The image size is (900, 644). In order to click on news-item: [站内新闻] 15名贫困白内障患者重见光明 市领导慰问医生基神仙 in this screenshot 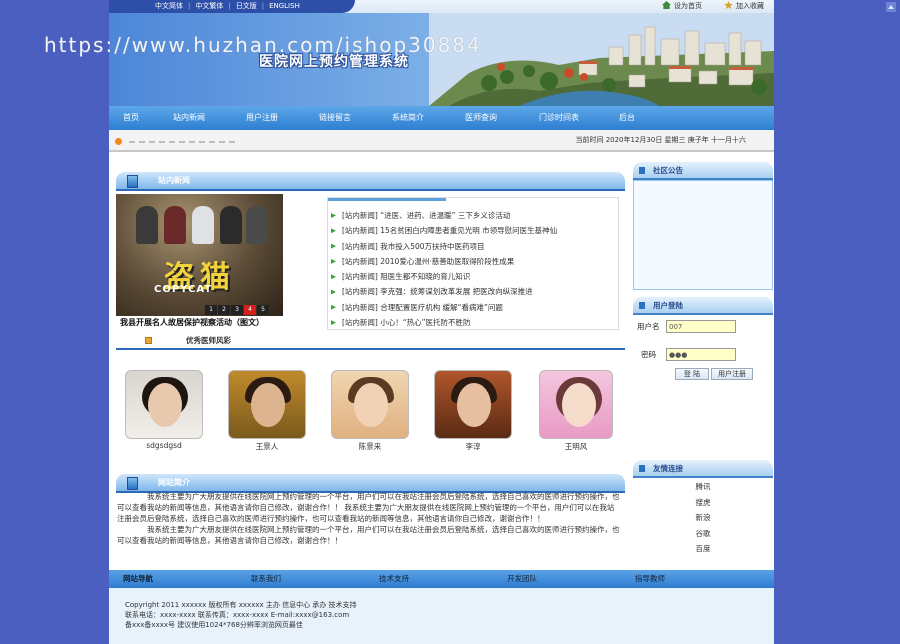, I will do `click(444, 230)`.